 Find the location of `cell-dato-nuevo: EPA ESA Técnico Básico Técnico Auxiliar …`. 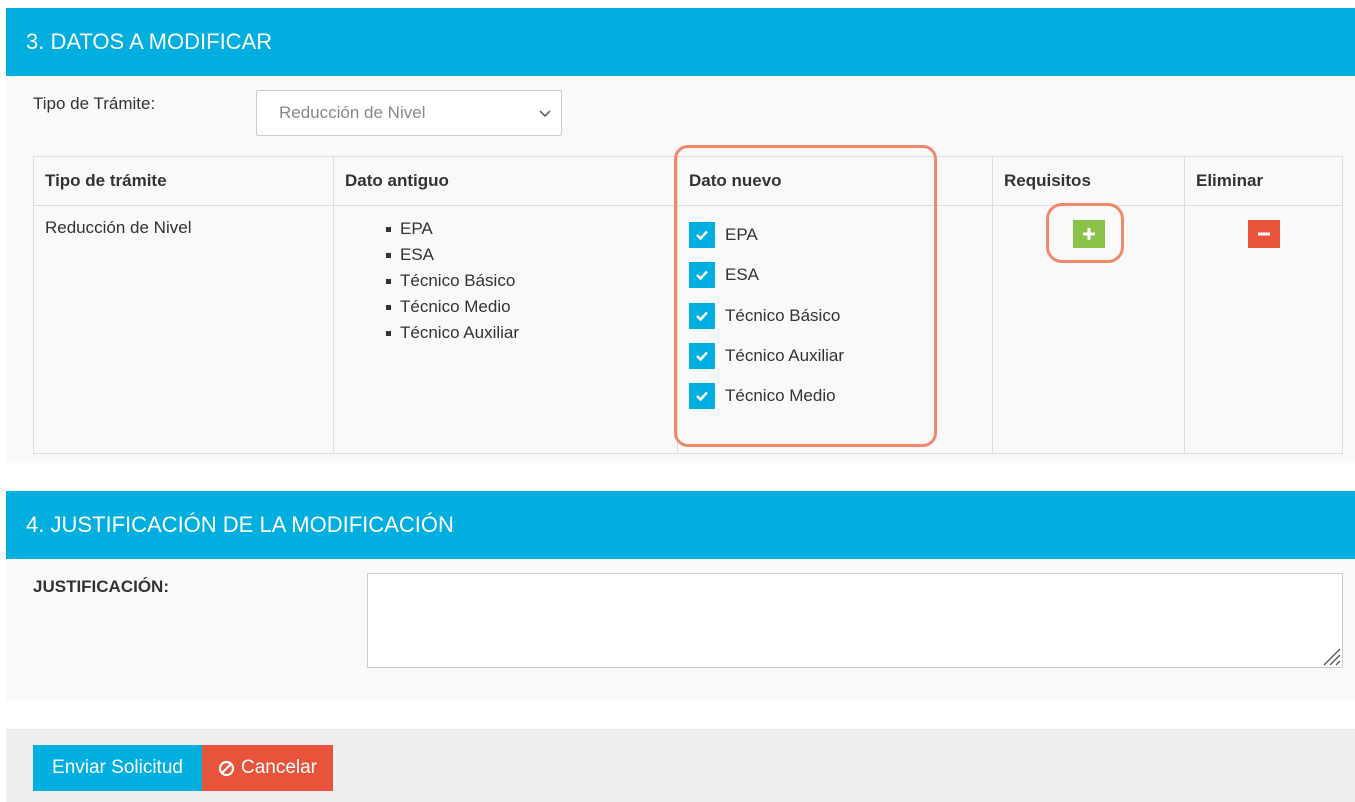

cell-dato-nuevo: EPA ESA Técnico Básico Técnico Auxiliar … is located at coordinates (835, 329).